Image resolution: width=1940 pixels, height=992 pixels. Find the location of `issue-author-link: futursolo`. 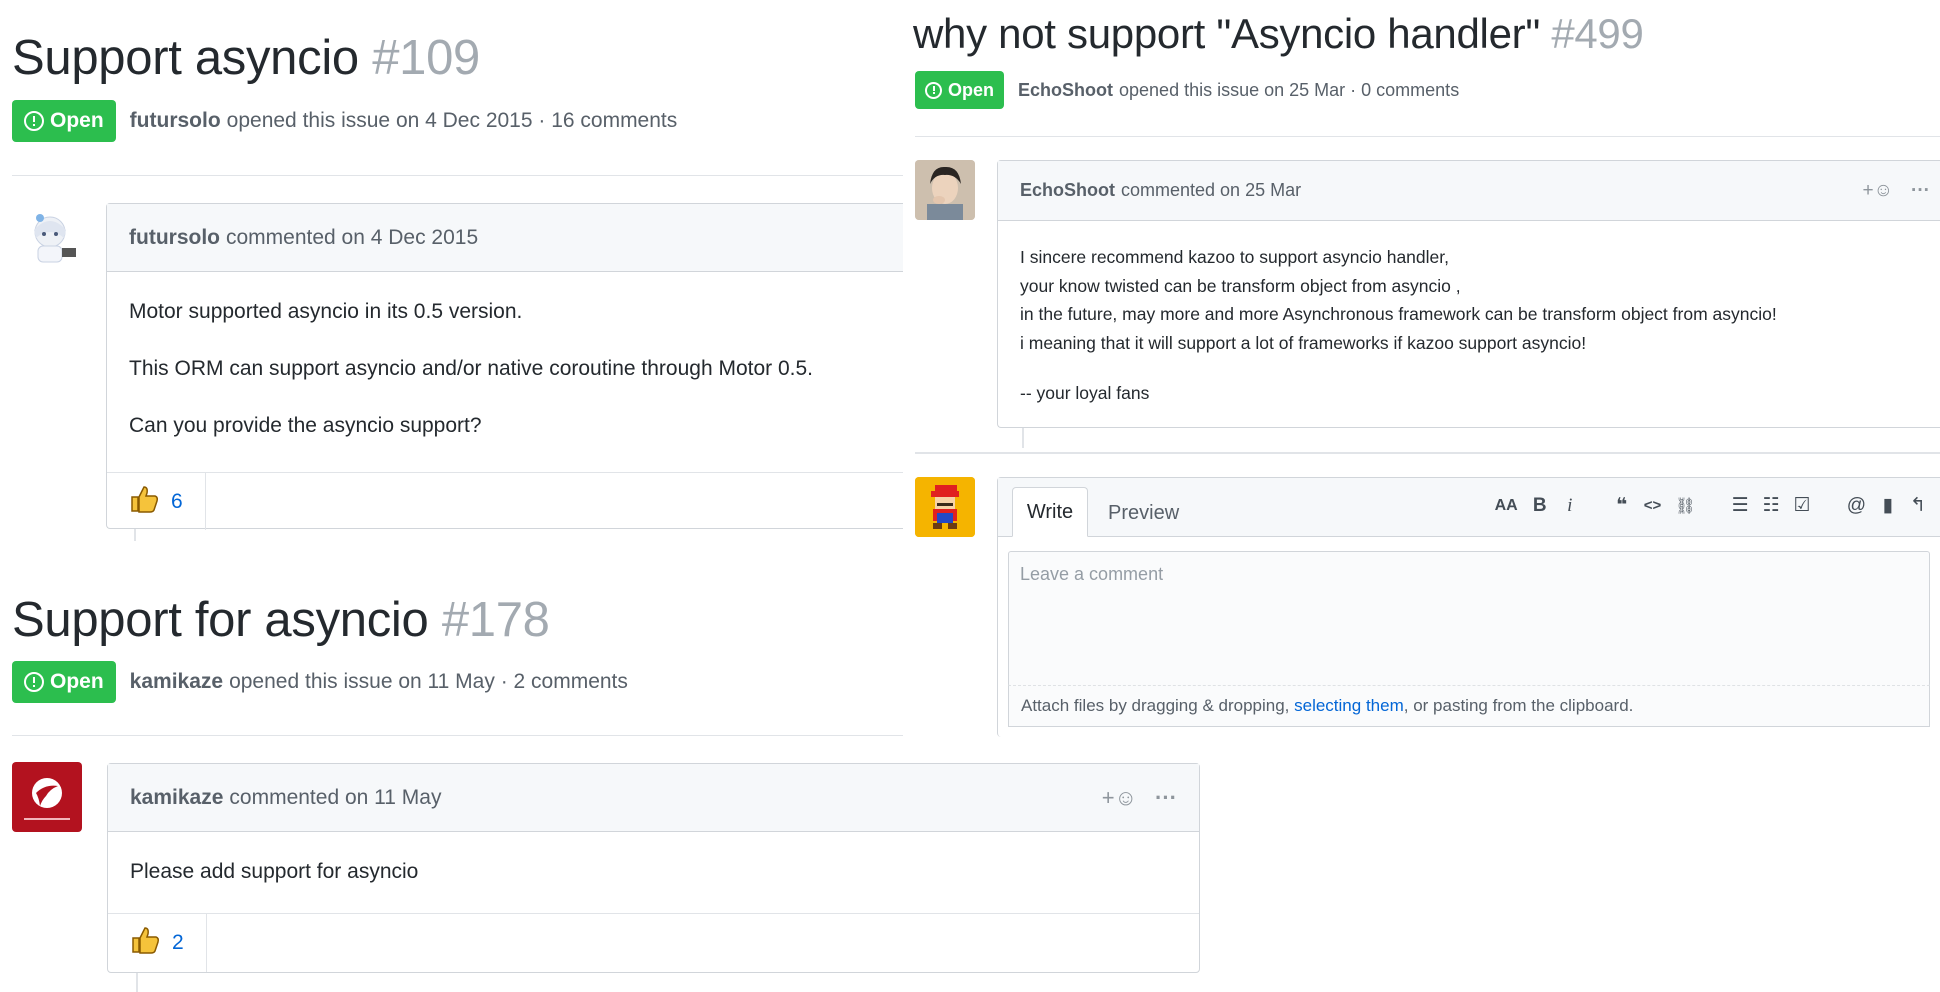

issue-author-link: futursolo is located at coordinates (175, 121).